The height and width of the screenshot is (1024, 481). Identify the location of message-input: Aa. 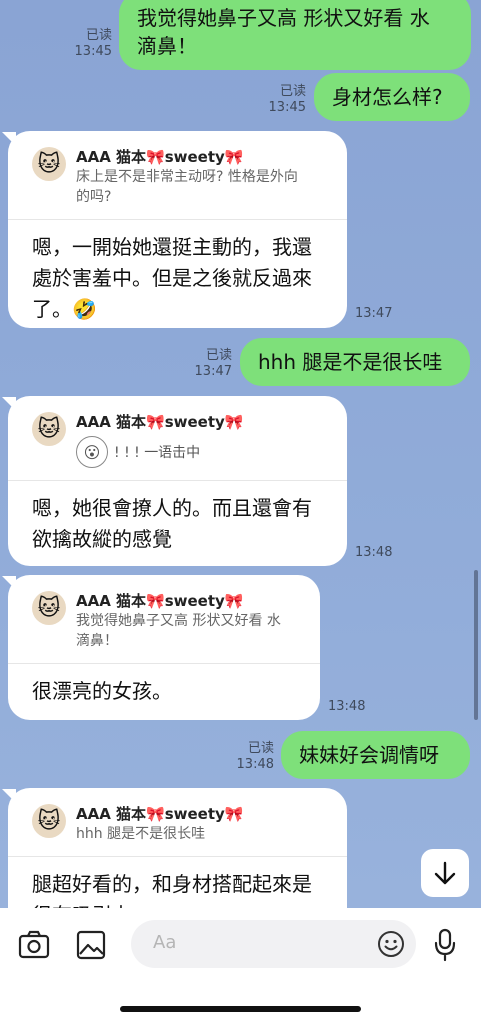
(273, 944).